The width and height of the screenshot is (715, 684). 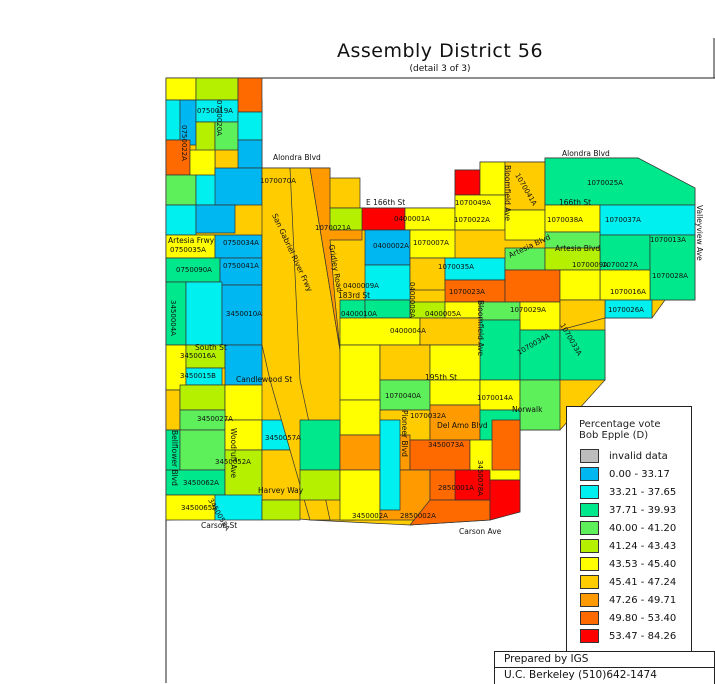 What do you see at coordinates (614, 435) in the screenshot?
I see `legend-title-line2: Bob Epple (D)` at bounding box center [614, 435].